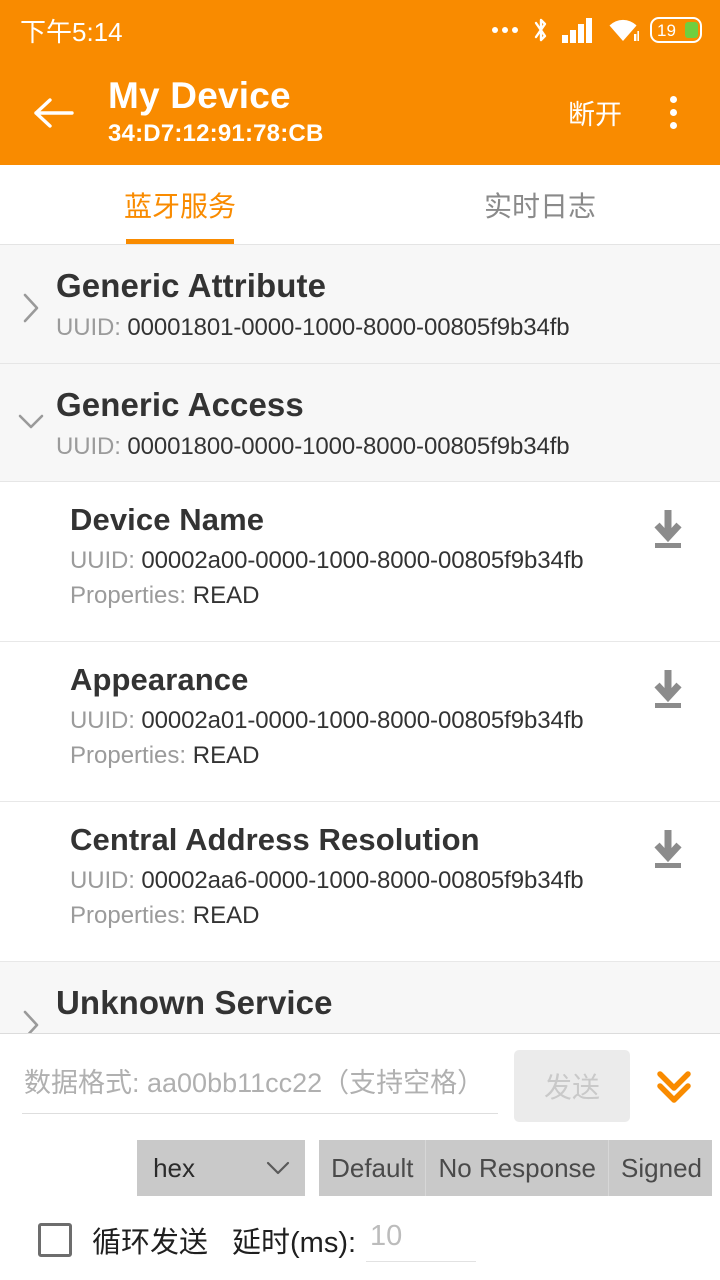 This screenshot has height=1280, width=720. Describe the element at coordinates (597, 30) in the screenshot. I see `status-bar-icons: 19` at that location.